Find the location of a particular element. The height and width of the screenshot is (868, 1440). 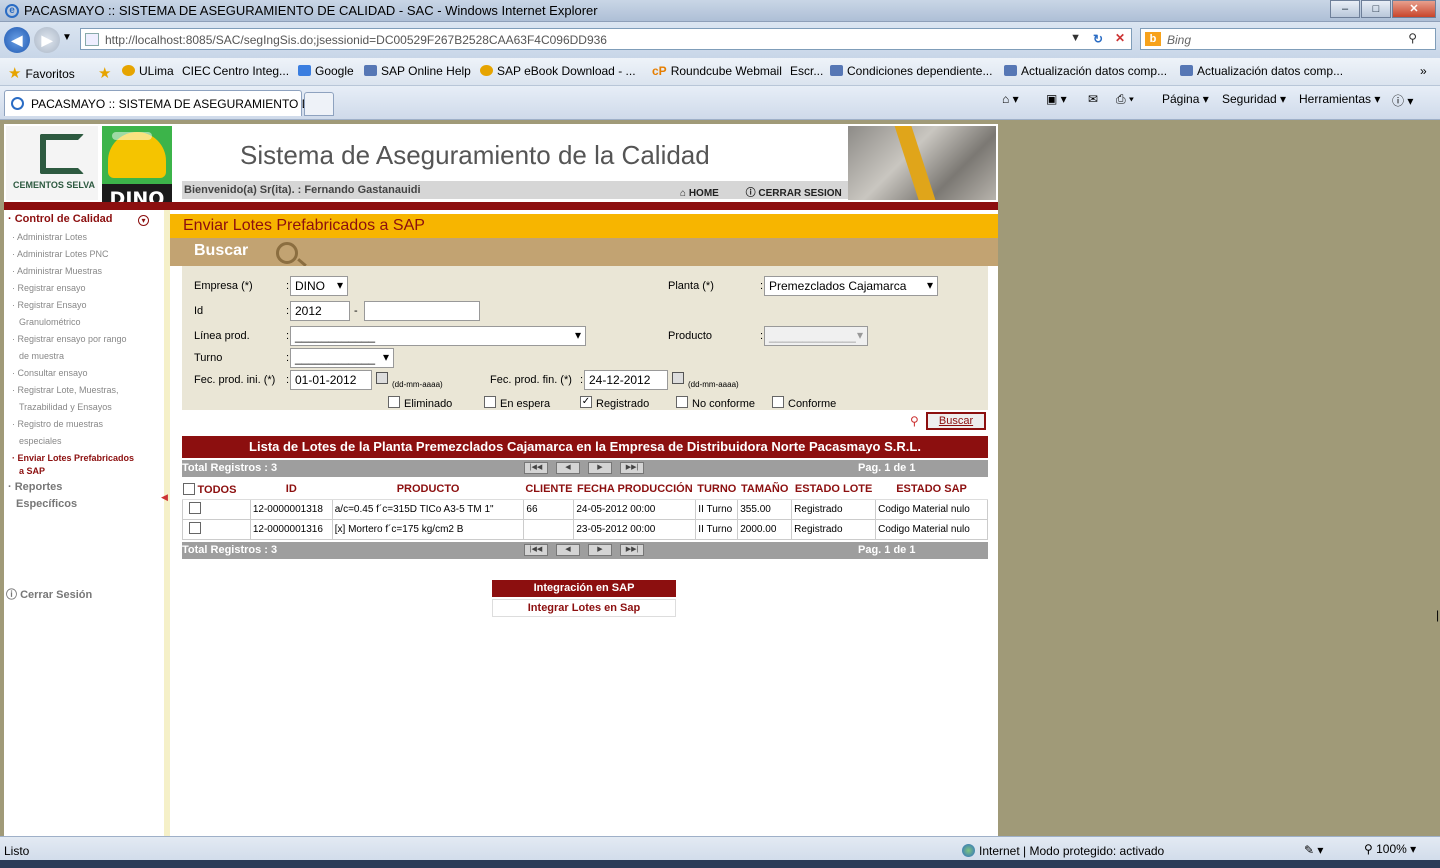

sidebar-item-granulometrico-cont: Granulométrico is located at coordinates (50, 322).